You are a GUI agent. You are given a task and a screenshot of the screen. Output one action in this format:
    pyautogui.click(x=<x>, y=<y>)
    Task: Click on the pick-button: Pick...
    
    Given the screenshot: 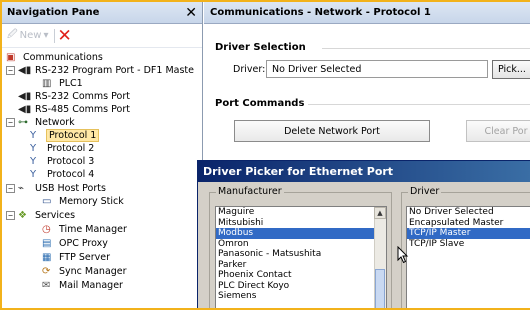 What is the action you would take?
    pyautogui.click(x=511, y=69)
    